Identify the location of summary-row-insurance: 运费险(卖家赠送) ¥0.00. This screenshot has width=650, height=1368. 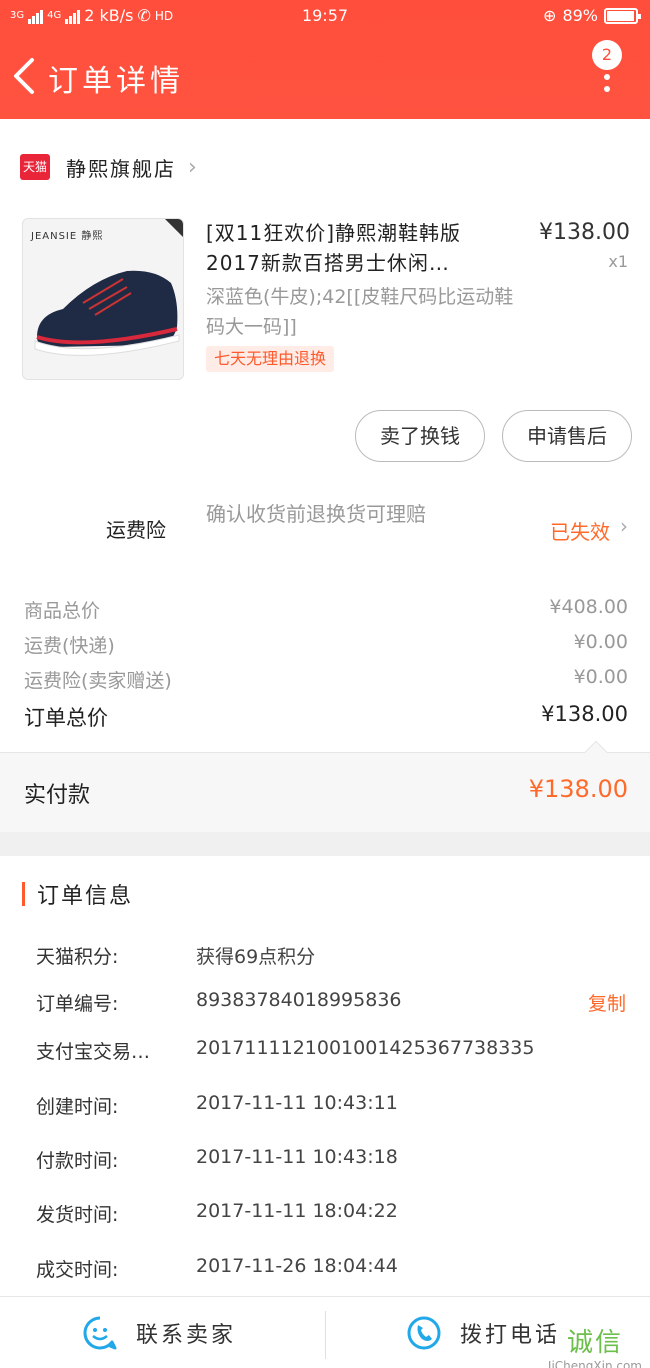
(326, 679).